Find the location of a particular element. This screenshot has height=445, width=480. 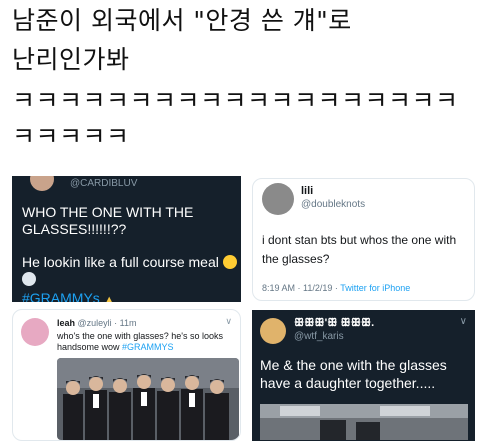

headline-line-1: 남준이 외국에서 "안경 쓴 걔"로 is located at coordinates (182, 20).